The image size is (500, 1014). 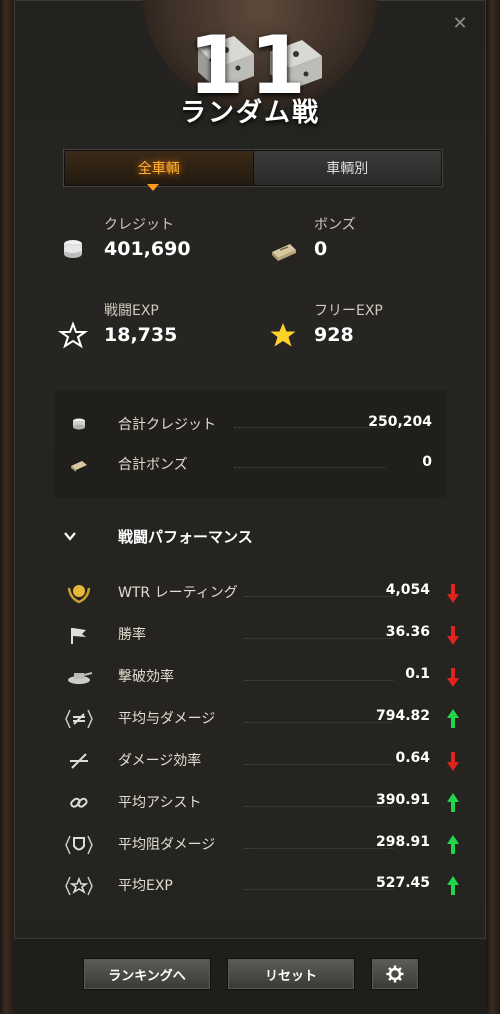 What do you see at coordinates (147, 249) in the screenshot?
I see `credits-value: 401,690` at bounding box center [147, 249].